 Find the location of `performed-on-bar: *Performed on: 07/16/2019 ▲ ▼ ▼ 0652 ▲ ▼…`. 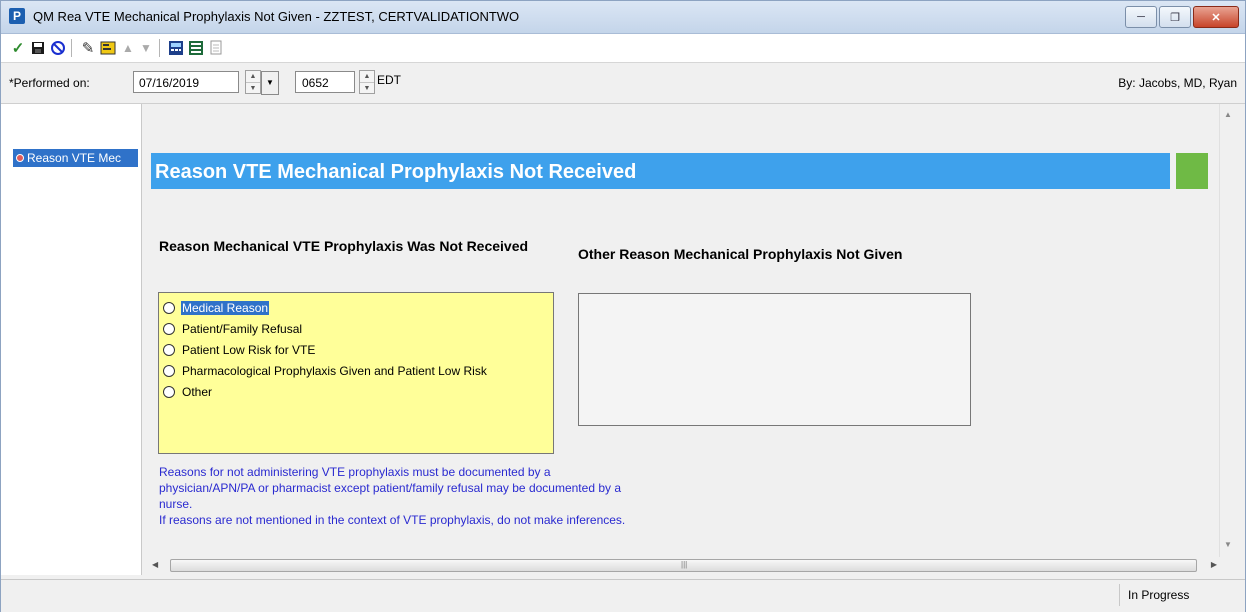

performed-on-bar: *Performed on: 07/16/2019 ▲ ▼ ▼ 0652 ▲ ▼… is located at coordinates (623, 83).